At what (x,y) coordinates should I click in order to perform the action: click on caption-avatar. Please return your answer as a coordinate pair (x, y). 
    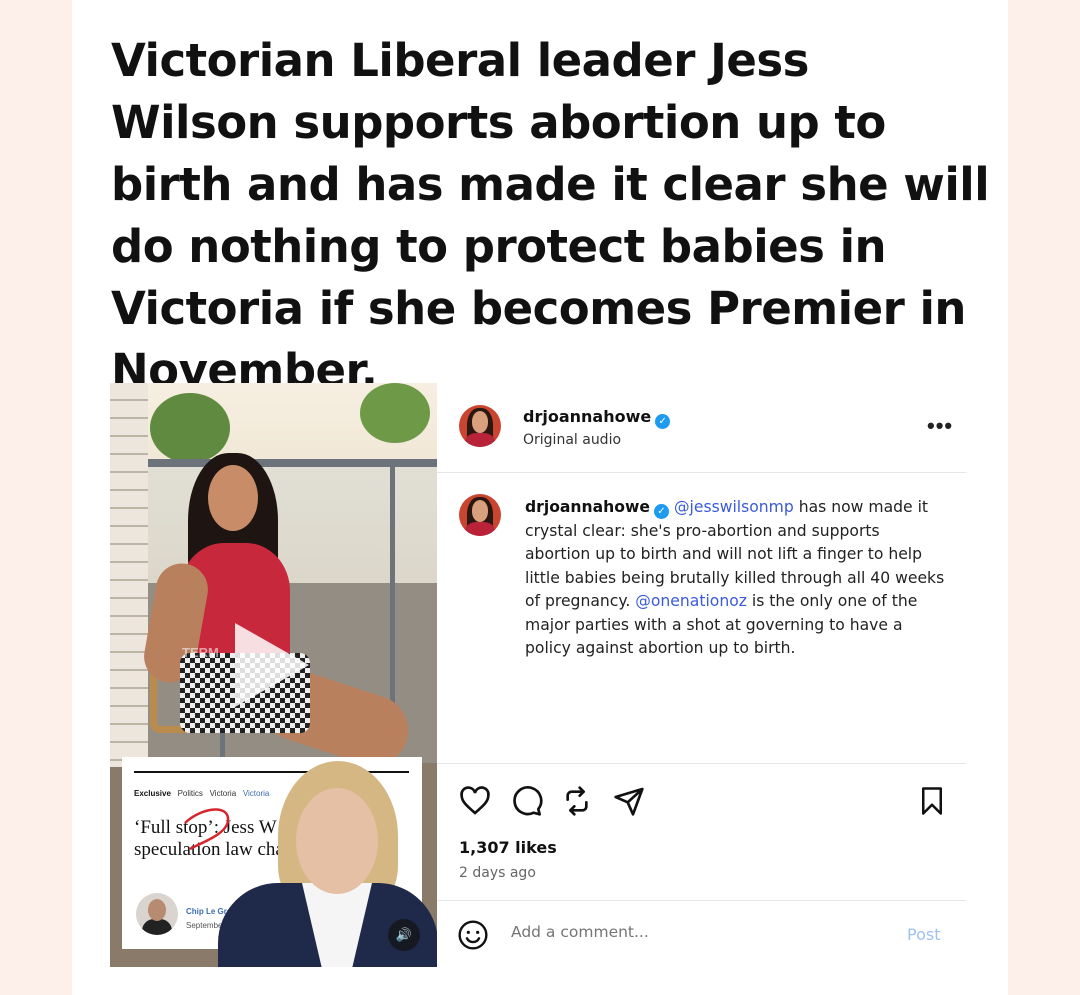
    Looking at the image, I should click on (480, 515).